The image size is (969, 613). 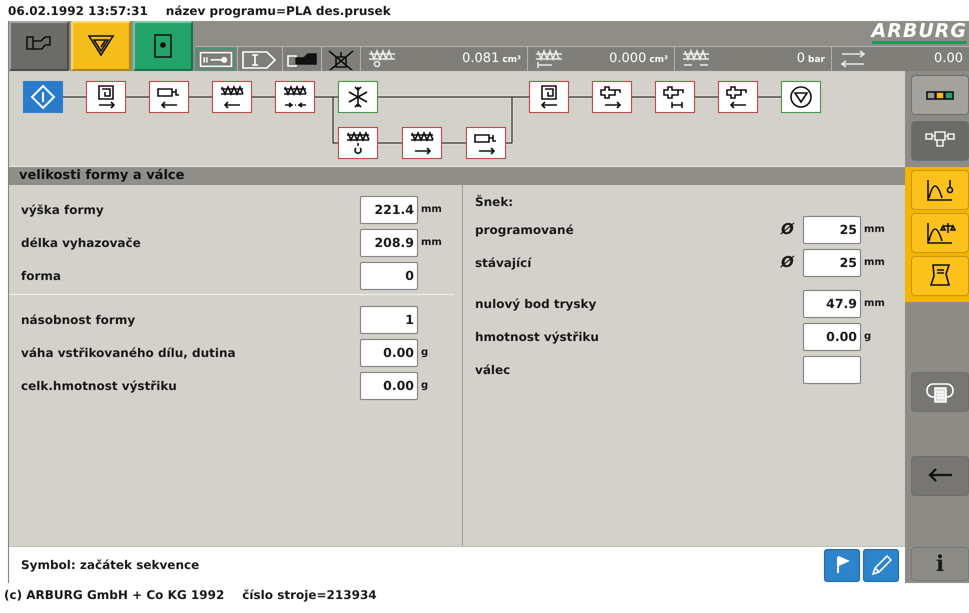 I want to click on metric-unit: bar, so click(x=816, y=61).